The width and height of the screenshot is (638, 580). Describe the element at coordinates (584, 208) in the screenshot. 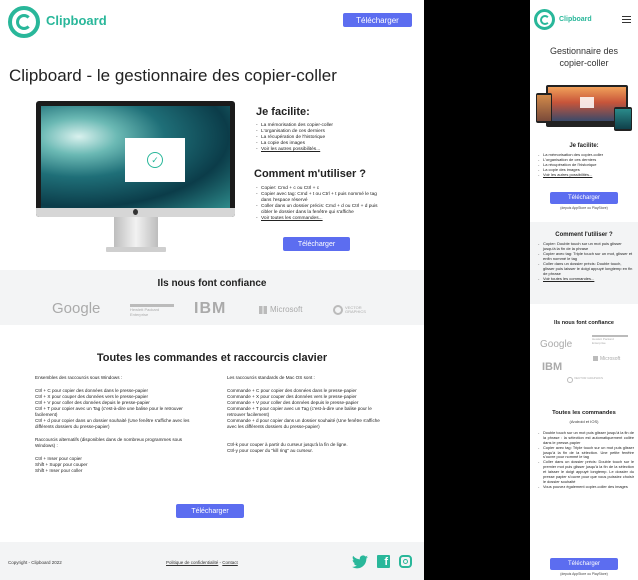

I see `store-note: (depuis AppStore ou PlayStore)` at that location.